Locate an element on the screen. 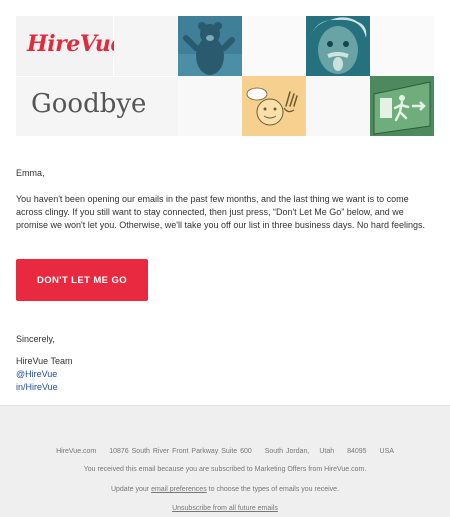 This screenshot has height=517, width=450. einstein-icon is located at coordinates (338, 46).